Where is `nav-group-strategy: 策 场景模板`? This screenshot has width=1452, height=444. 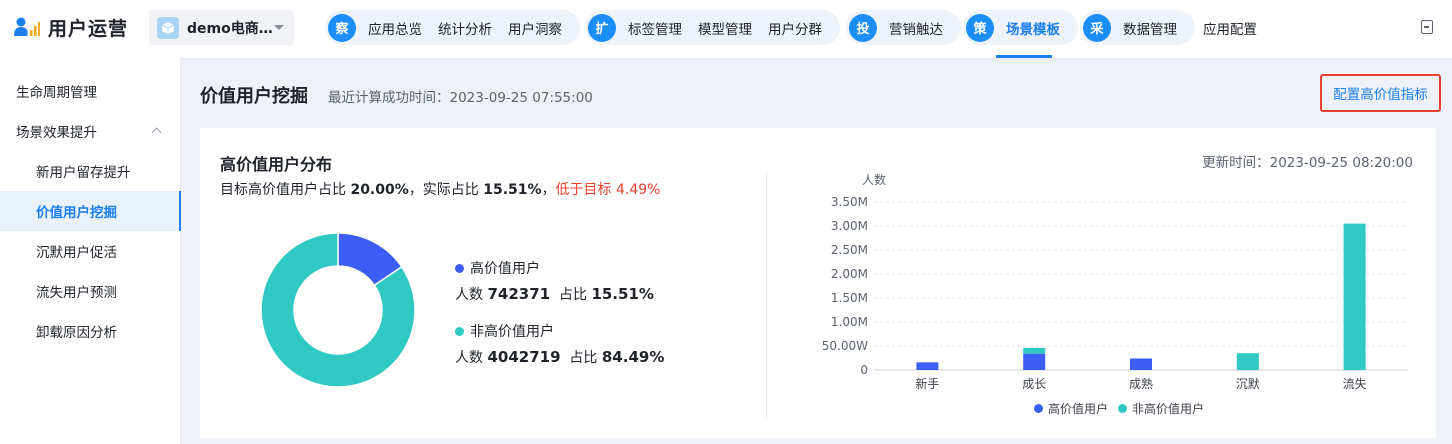 nav-group-strategy: 策 场景模板 is located at coordinates (1020, 27).